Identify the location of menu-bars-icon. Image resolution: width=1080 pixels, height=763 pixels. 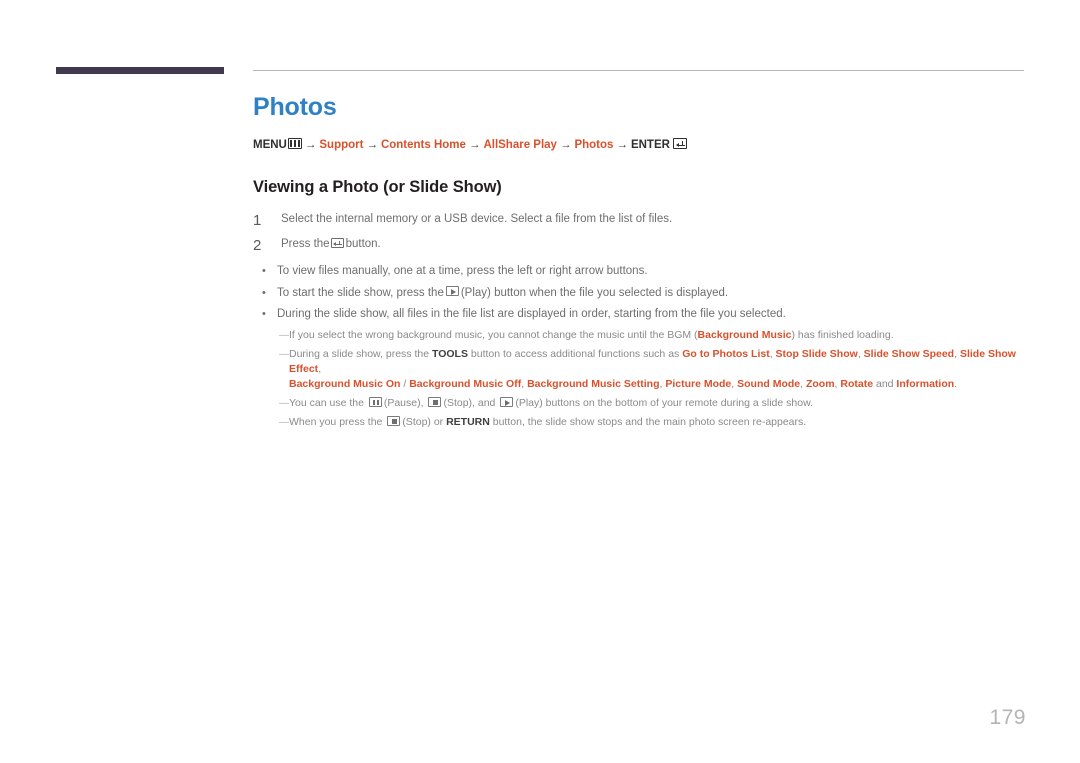
(294, 144).